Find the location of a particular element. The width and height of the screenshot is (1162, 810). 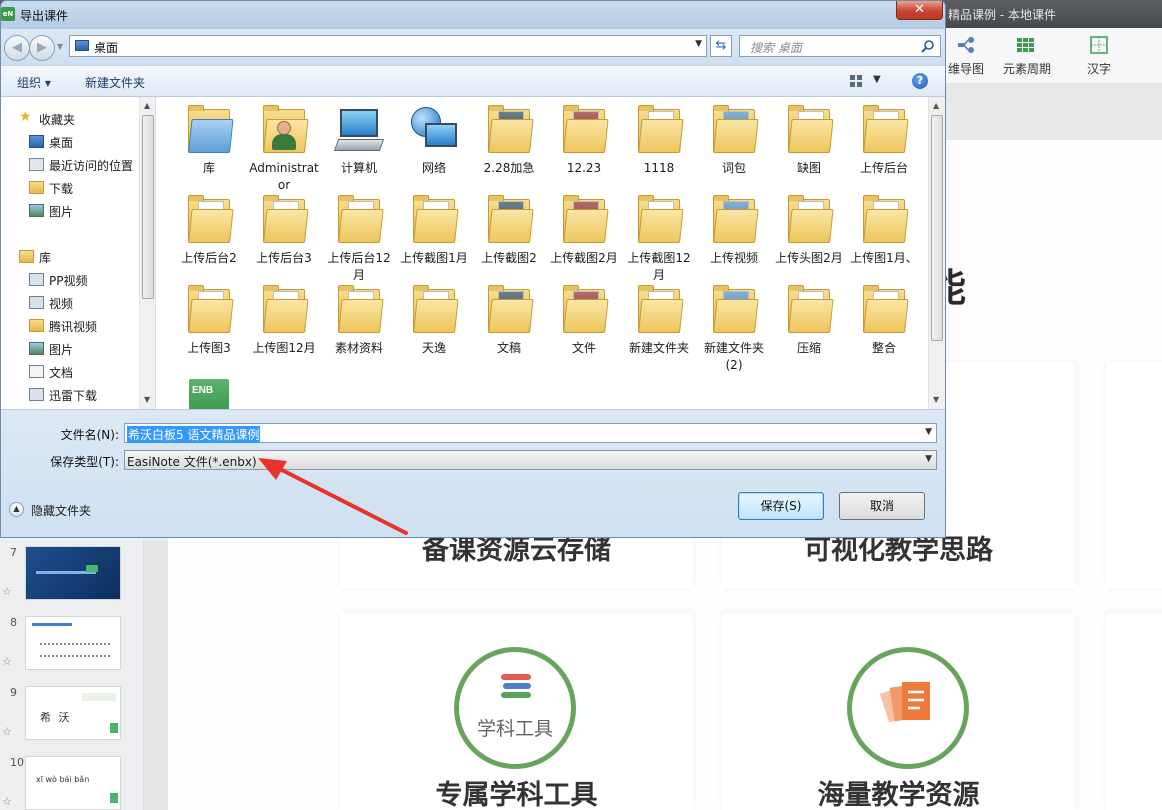

resources-ring is located at coordinates (908, 708).